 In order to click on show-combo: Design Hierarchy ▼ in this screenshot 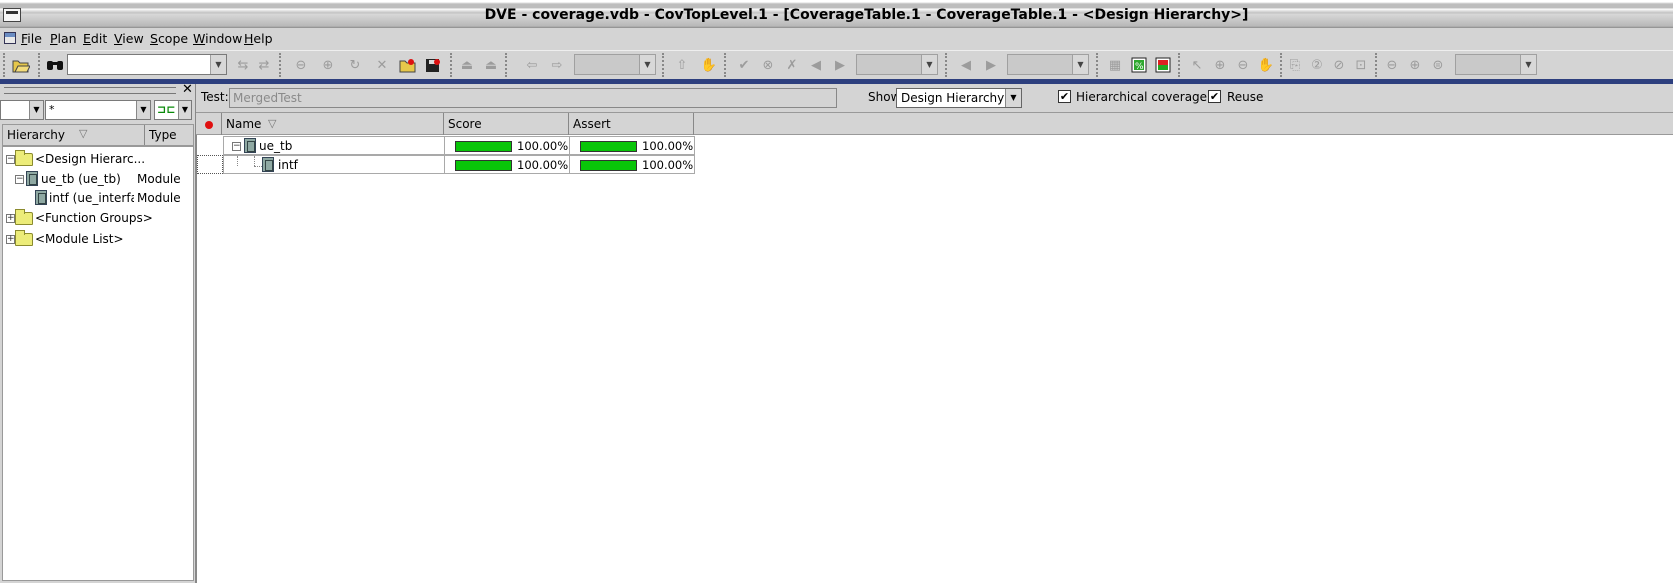, I will do `click(959, 98)`.